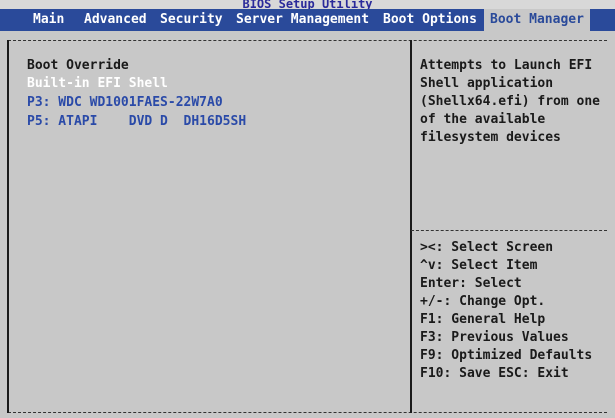  I want to click on tab-boot-manager: Boot Manager, so click(537, 20).